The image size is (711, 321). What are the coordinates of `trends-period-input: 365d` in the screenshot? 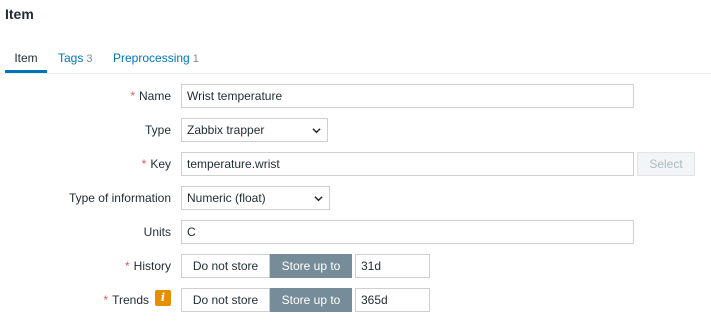 It's located at (392, 300).